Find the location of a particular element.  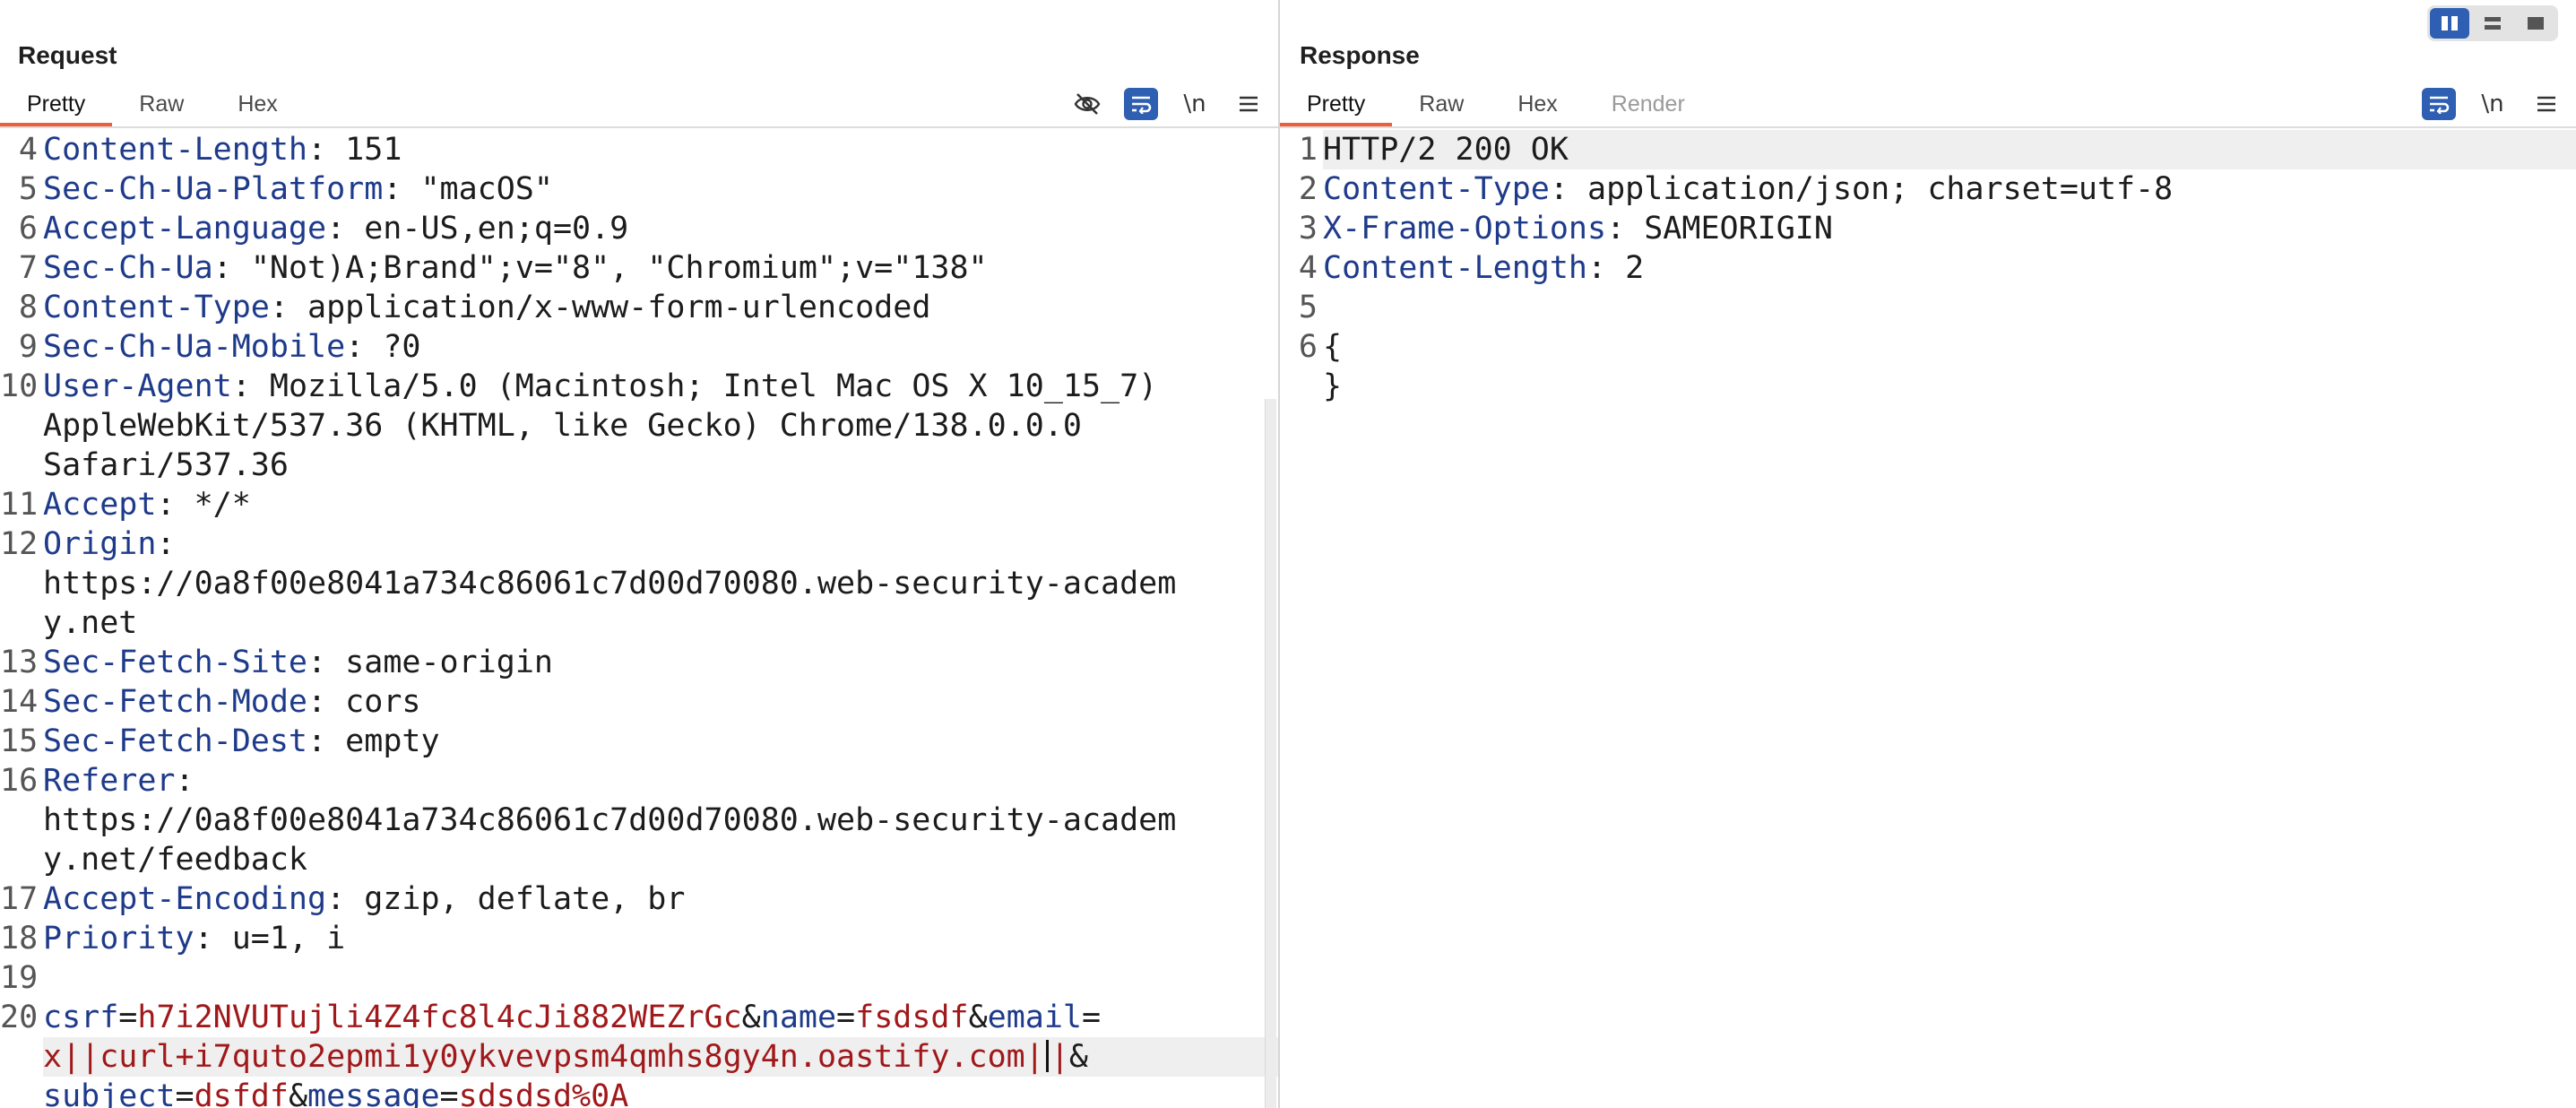

line-content: Referer: is located at coordinates (660, 781).